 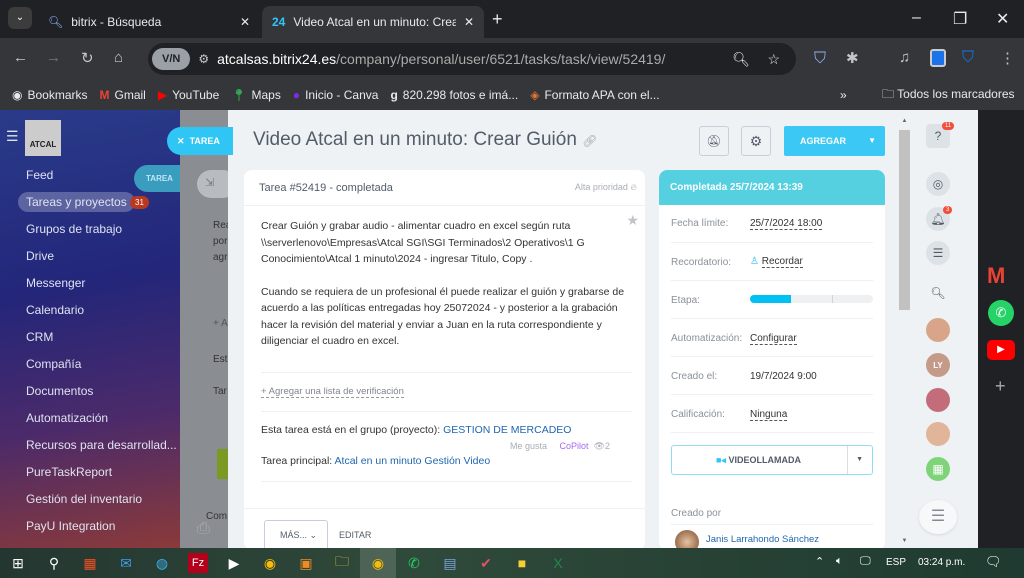 I want to click on chrome-active-icon: ◉, so click(x=378, y=563).